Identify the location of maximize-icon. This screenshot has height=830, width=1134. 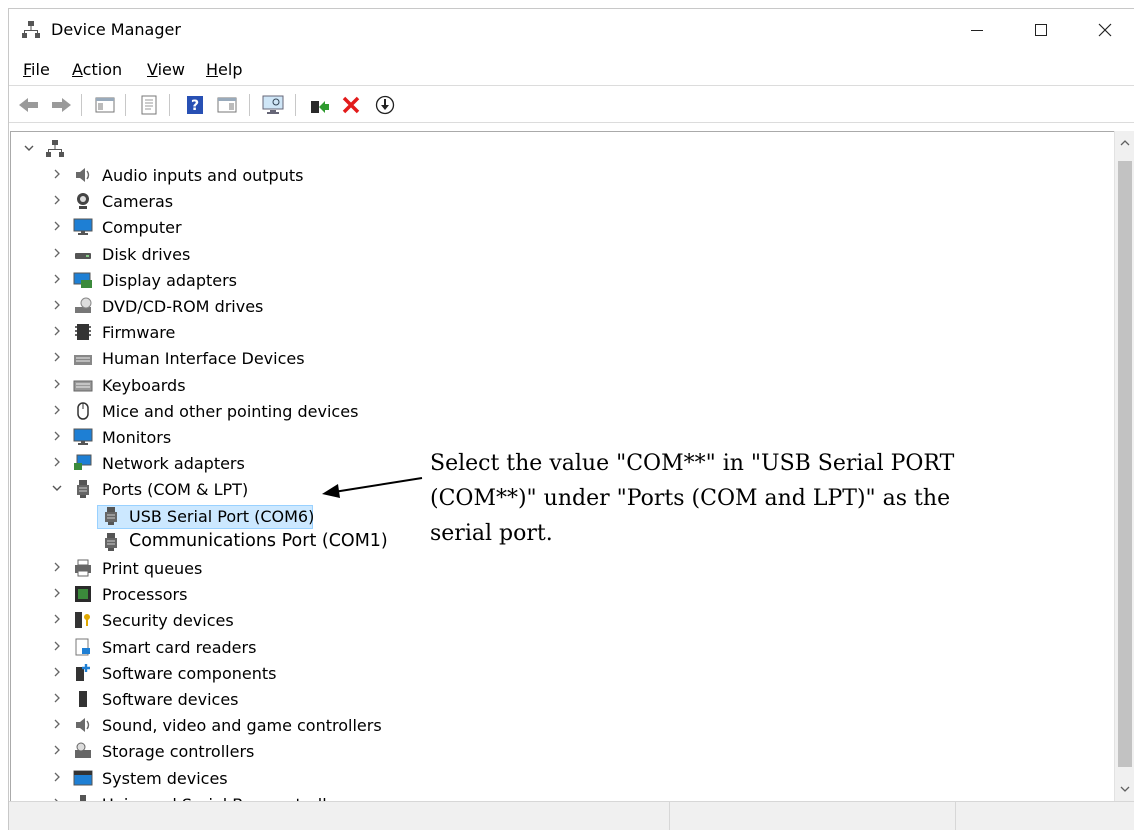
(1041, 30).